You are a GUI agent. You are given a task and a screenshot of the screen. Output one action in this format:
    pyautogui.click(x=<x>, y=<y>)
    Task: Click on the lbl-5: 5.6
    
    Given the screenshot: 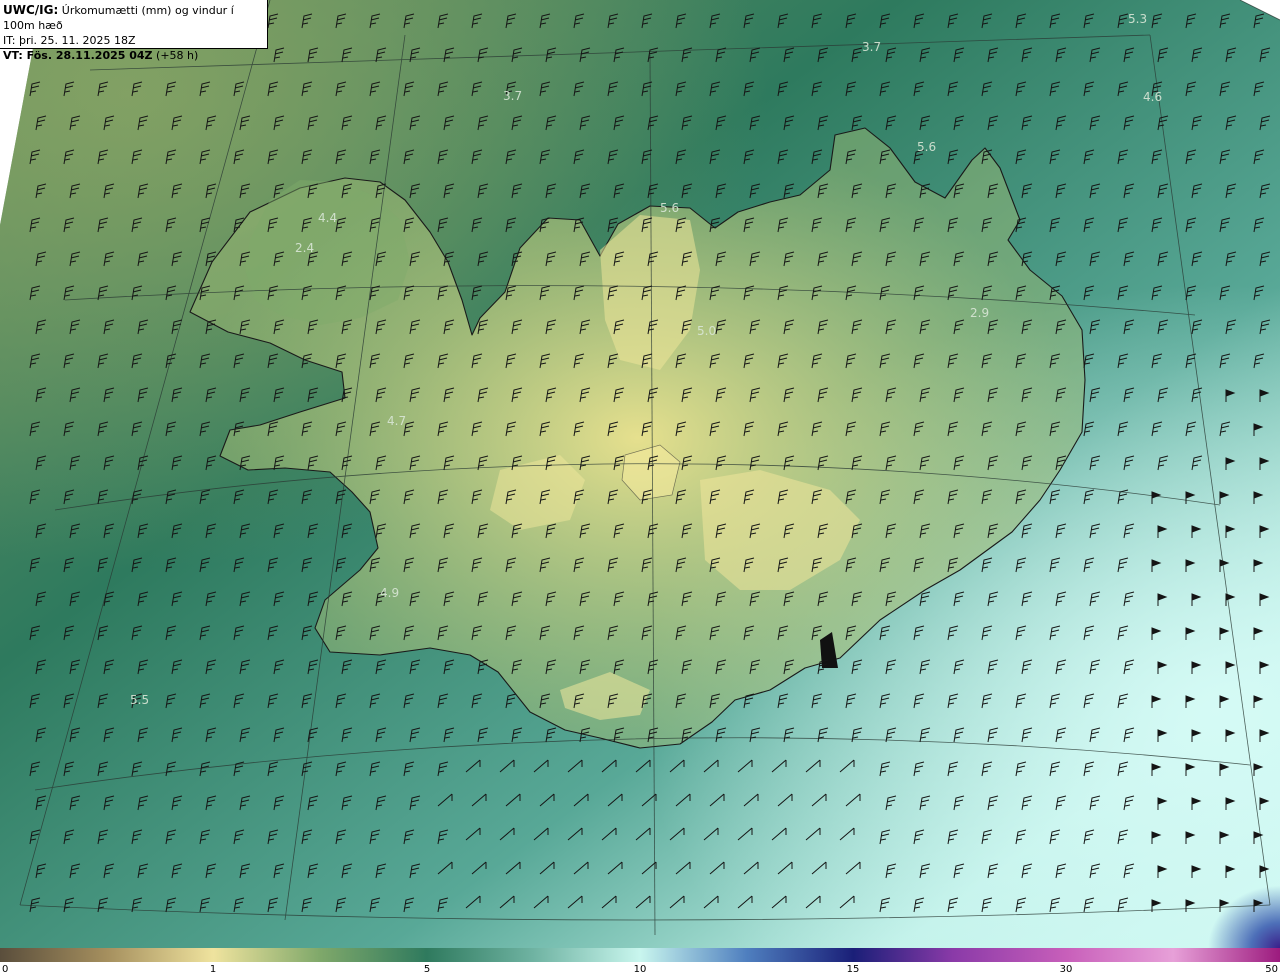 What is the action you would take?
    pyautogui.click(x=926, y=147)
    